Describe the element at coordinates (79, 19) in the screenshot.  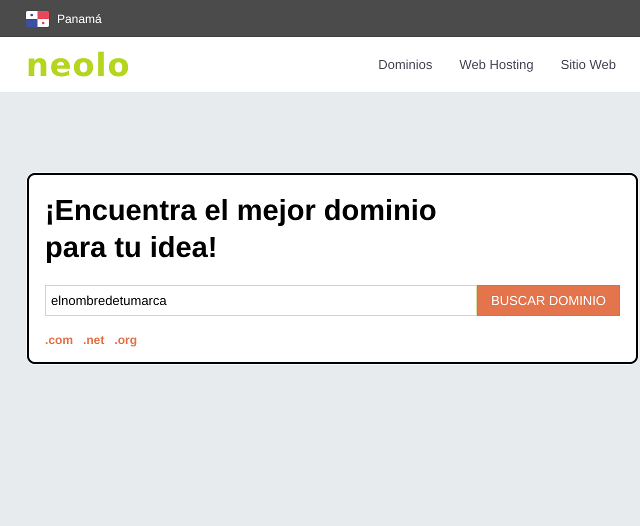
I see `country-label: Panamá` at that location.